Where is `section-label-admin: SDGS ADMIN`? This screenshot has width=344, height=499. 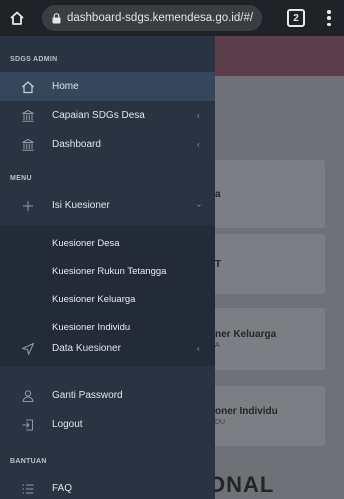
section-label-admin: SDGS ADMIN is located at coordinates (34, 59).